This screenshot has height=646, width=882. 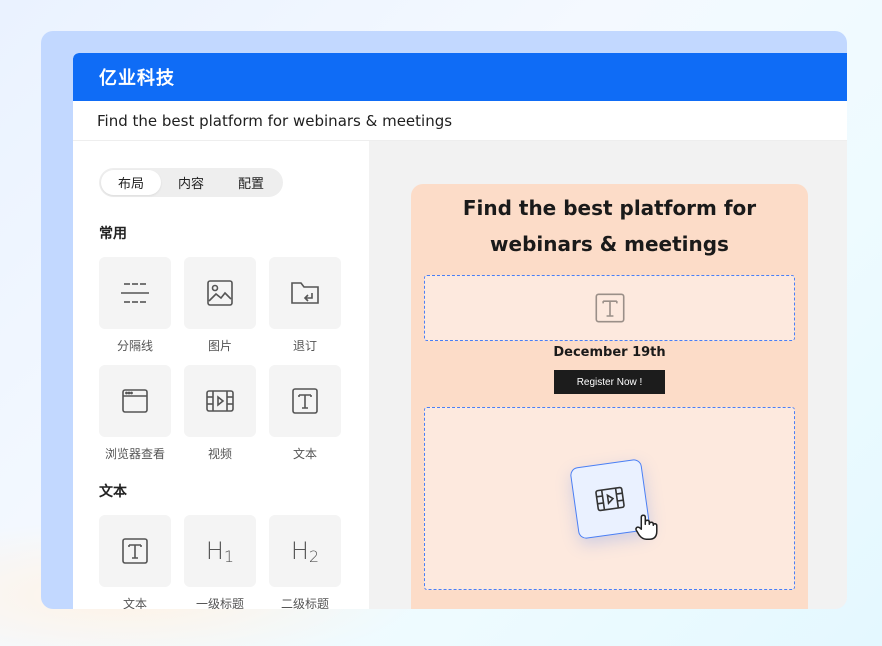 I want to click on divider-icon, so click(x=135, y=293).